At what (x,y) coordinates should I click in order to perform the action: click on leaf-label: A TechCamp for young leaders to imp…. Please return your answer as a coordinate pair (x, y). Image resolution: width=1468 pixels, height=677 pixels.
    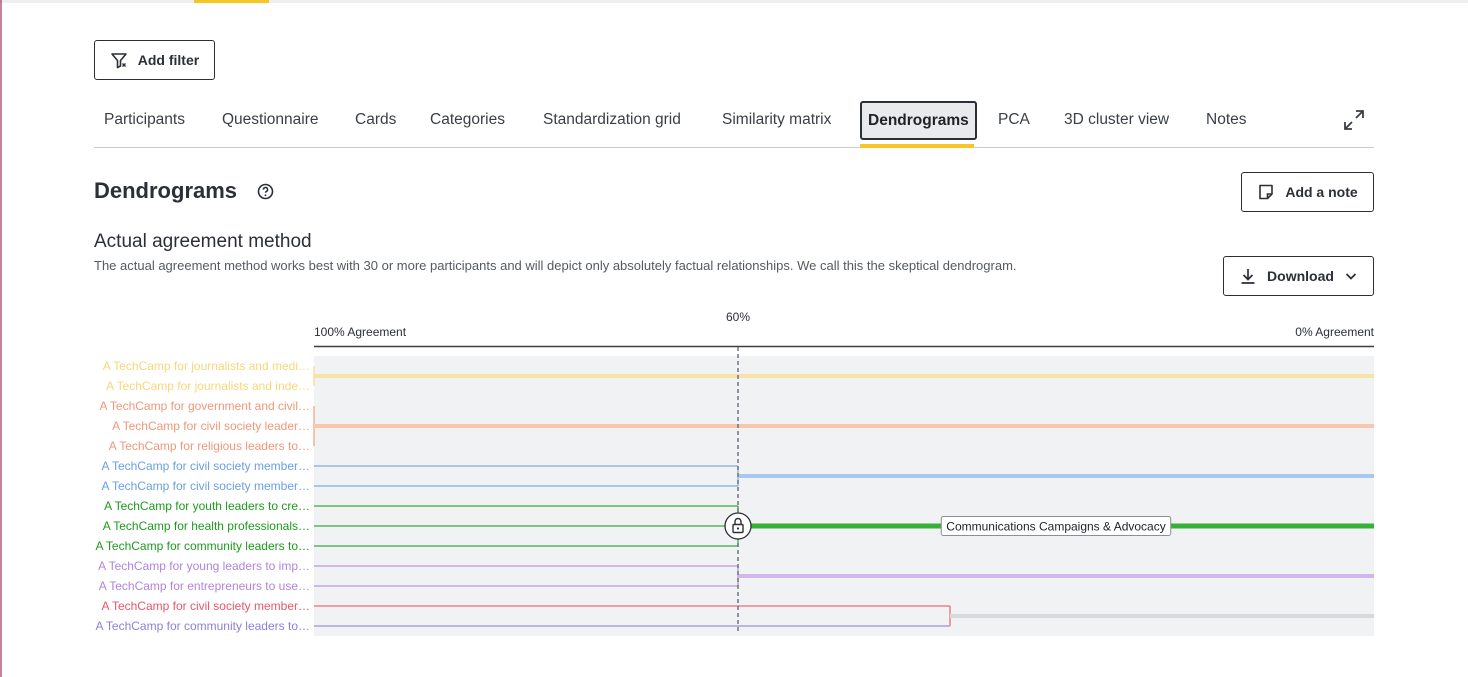
    Looking at the image, I should click on (190, 566).